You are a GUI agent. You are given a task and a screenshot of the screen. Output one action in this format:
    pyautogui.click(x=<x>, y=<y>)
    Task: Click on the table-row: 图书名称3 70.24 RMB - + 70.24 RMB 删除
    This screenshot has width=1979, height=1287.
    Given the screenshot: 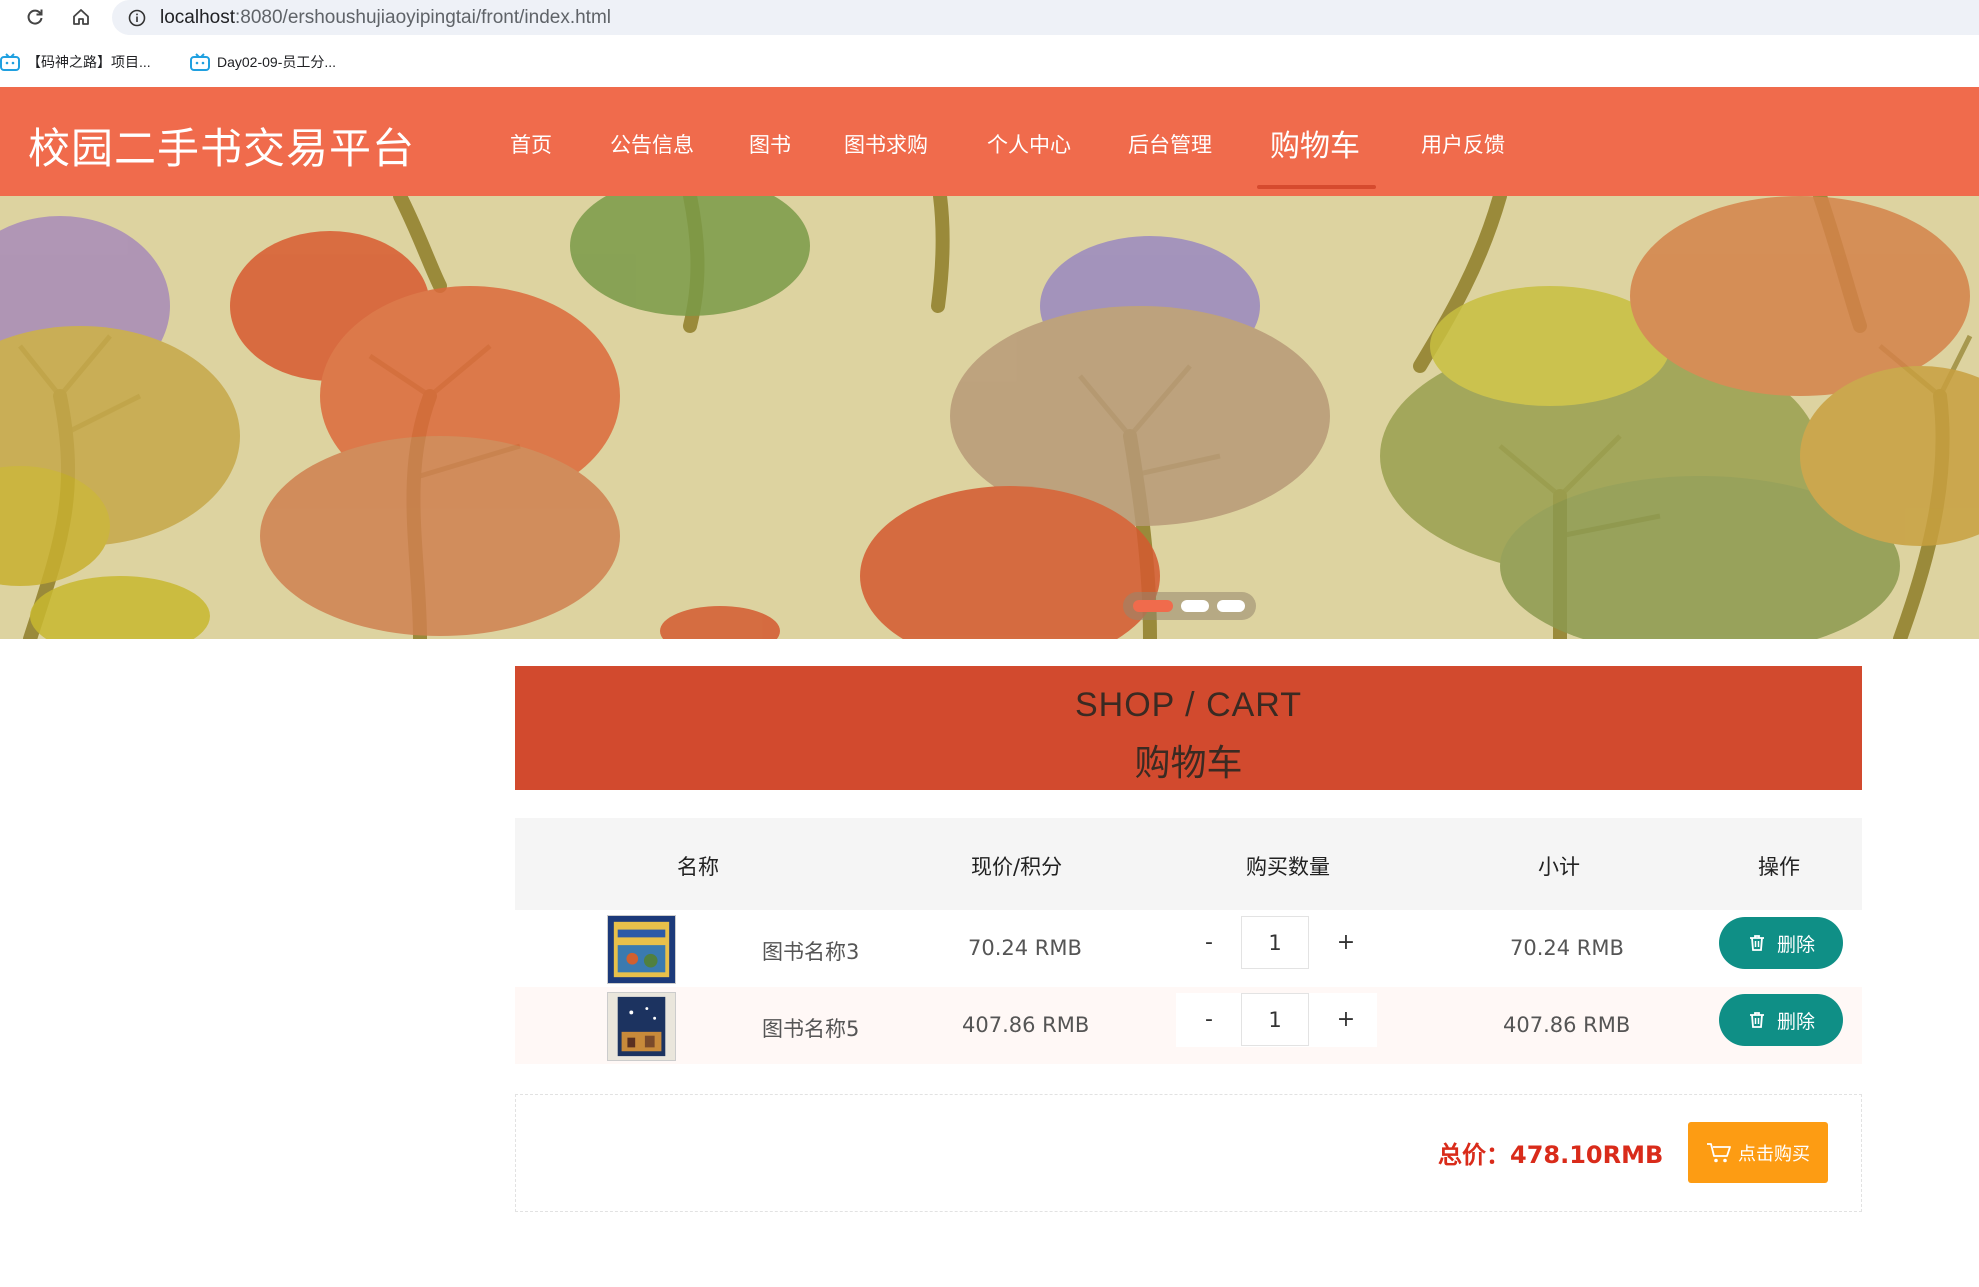 What is the action you would take?
    pyautogui.click(x=1188, y=948)
    